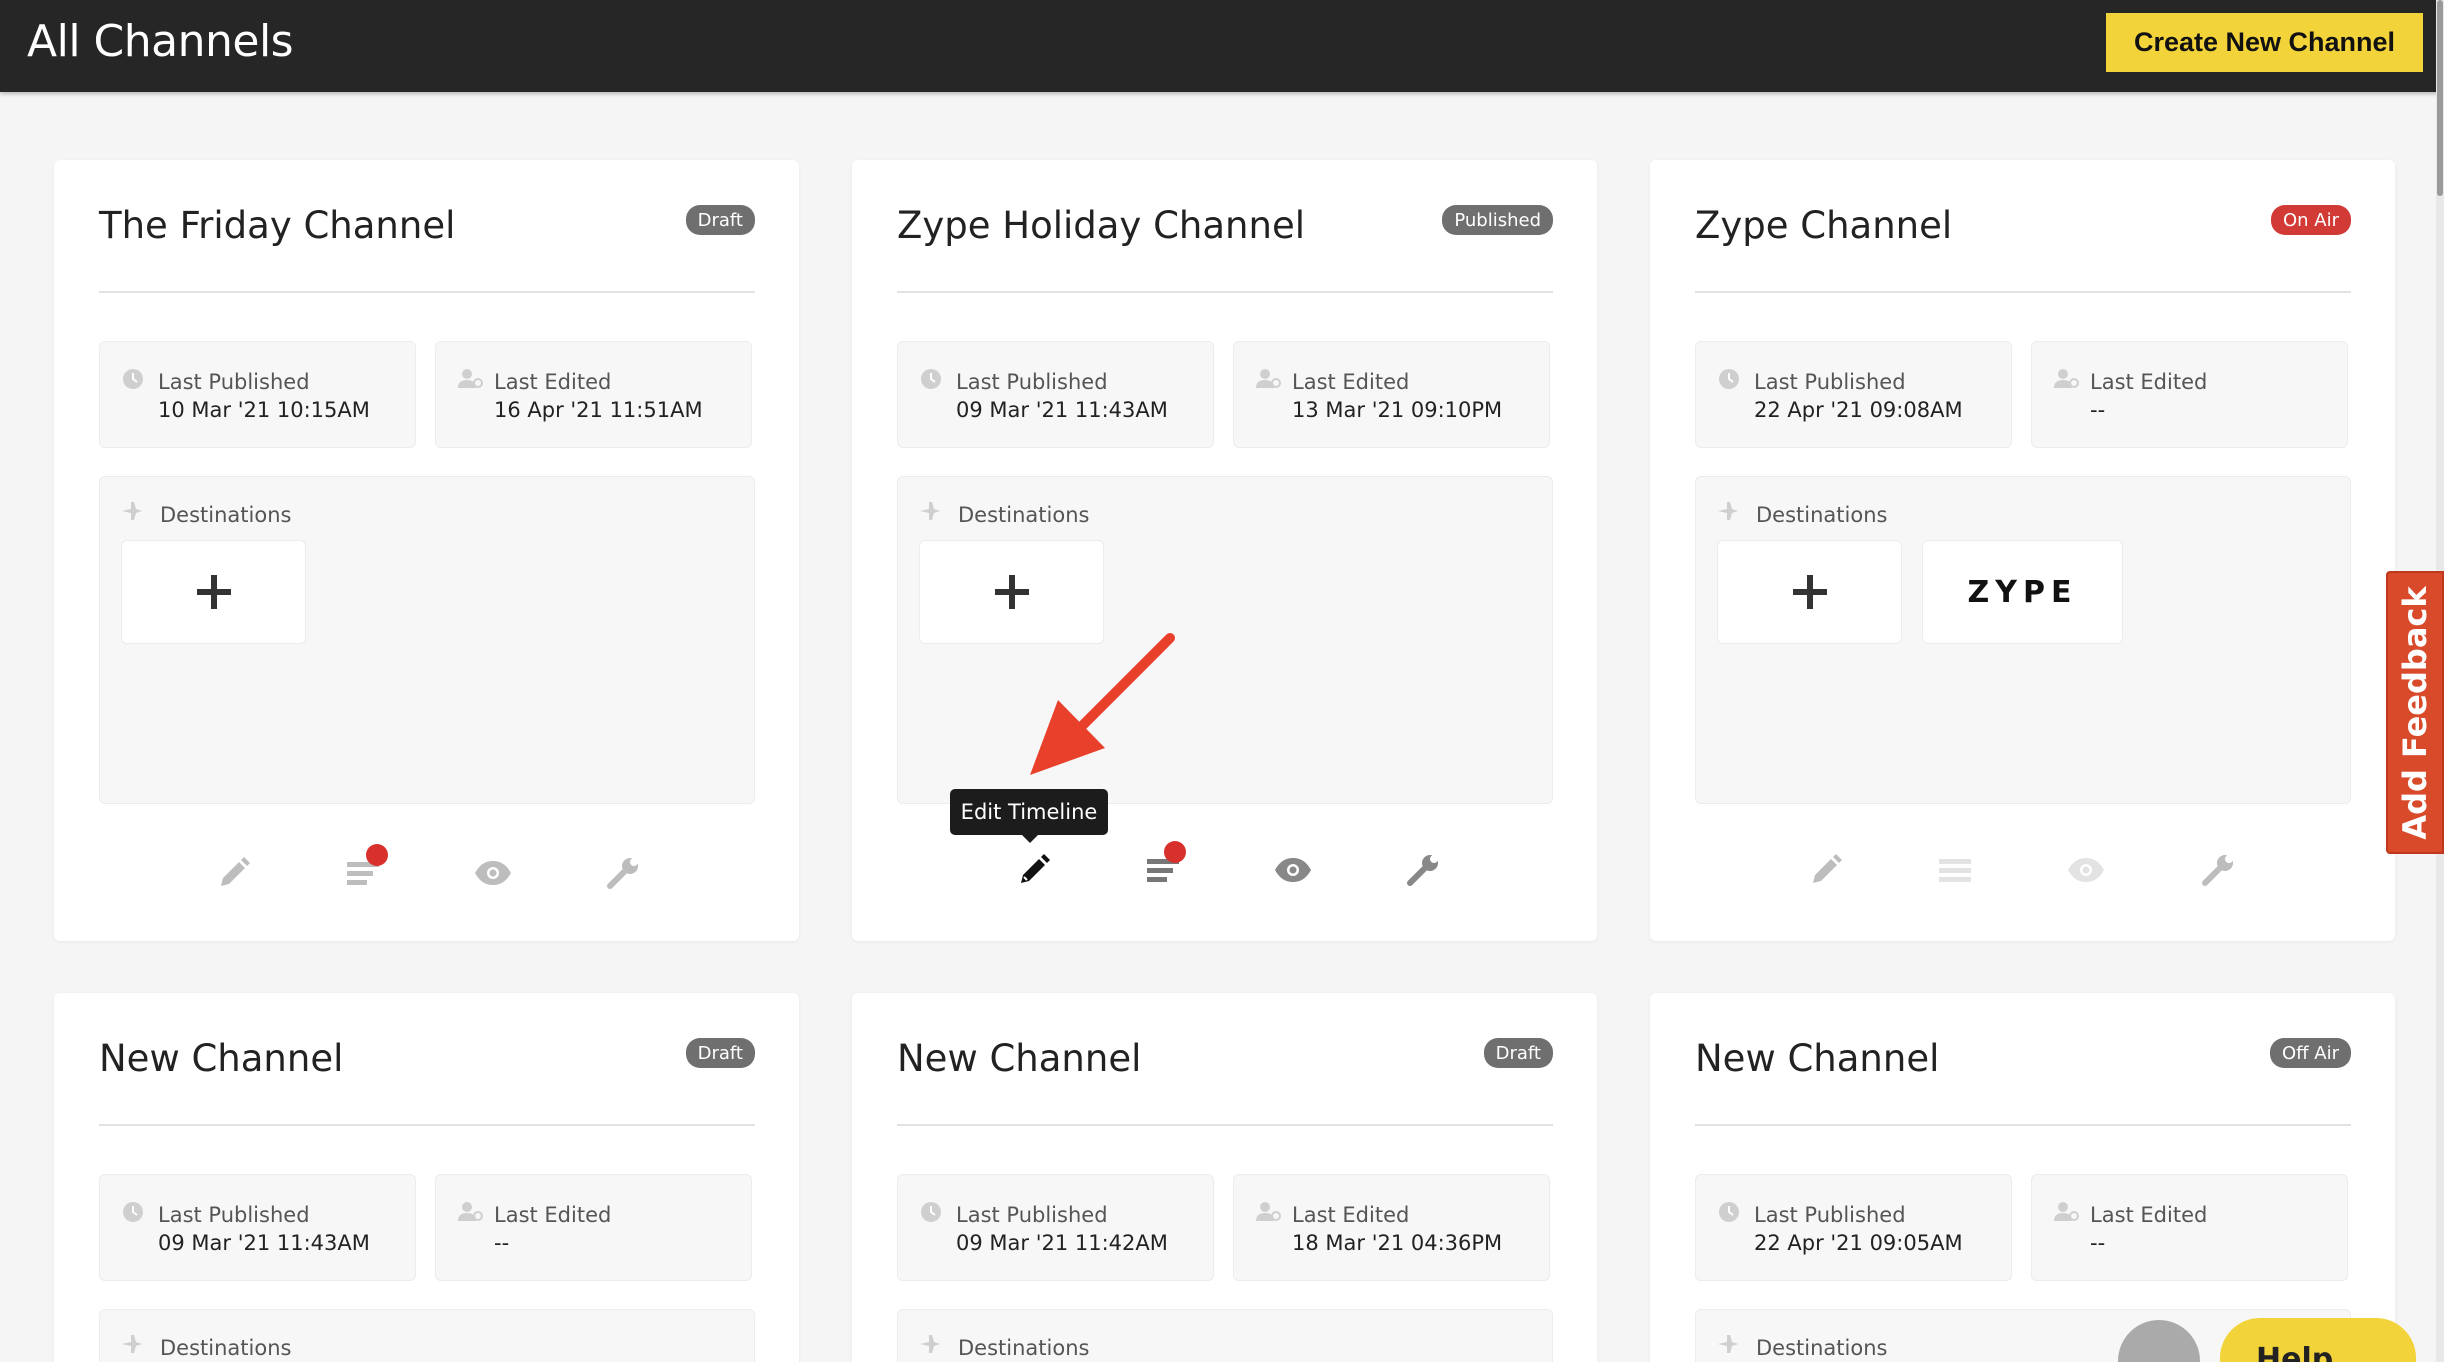 Image resolution: width=2444 pixels, height=1362 pixels. What do you see at coordinates (257, 1227) in the screenshot?
I see `last-published-box: Last Published 09 Mar '21 11:43AM` at bounding box center [257, 1227].